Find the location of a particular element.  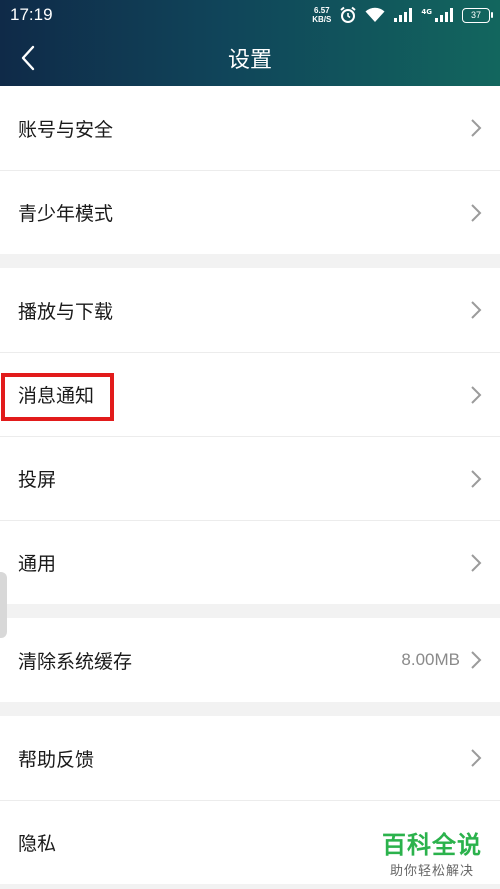

network-tag: 4G is located at coordinates (426, 12).